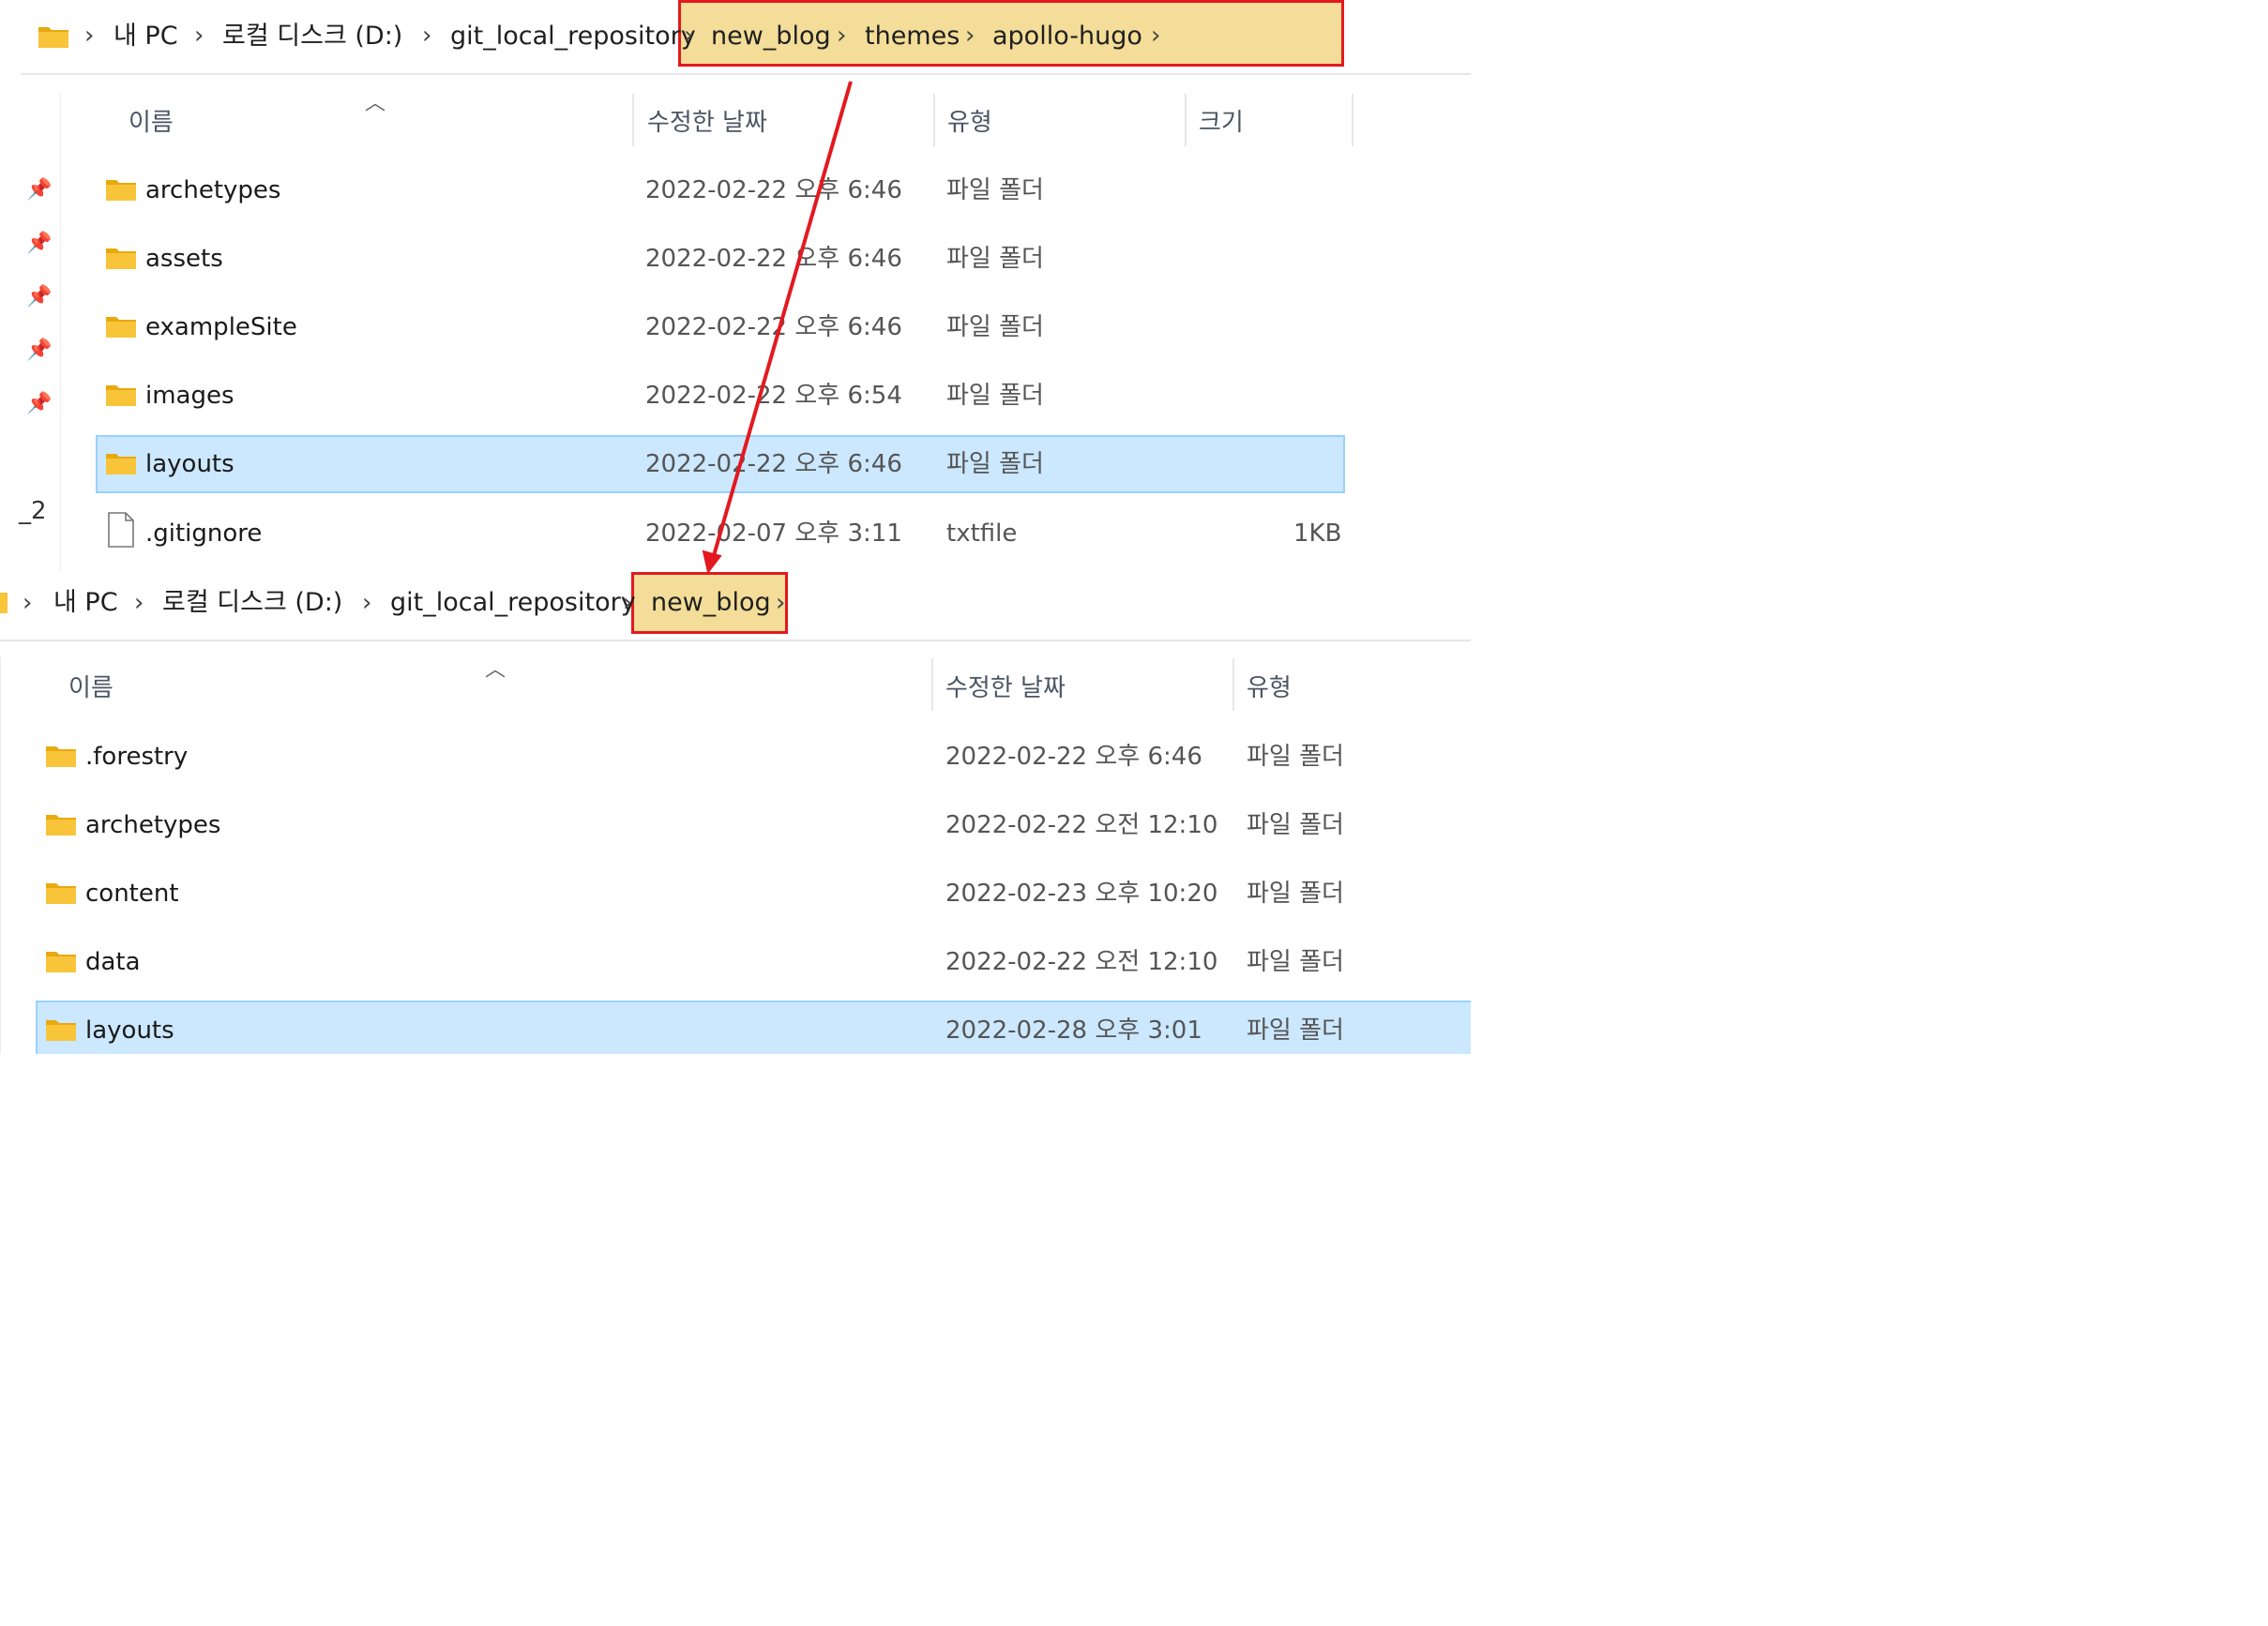 This screenshot has height=1626, width=2268. Describe the element at coordinates (221, 327) in the screenshot. I see `file-name: exampleSite` at that location.